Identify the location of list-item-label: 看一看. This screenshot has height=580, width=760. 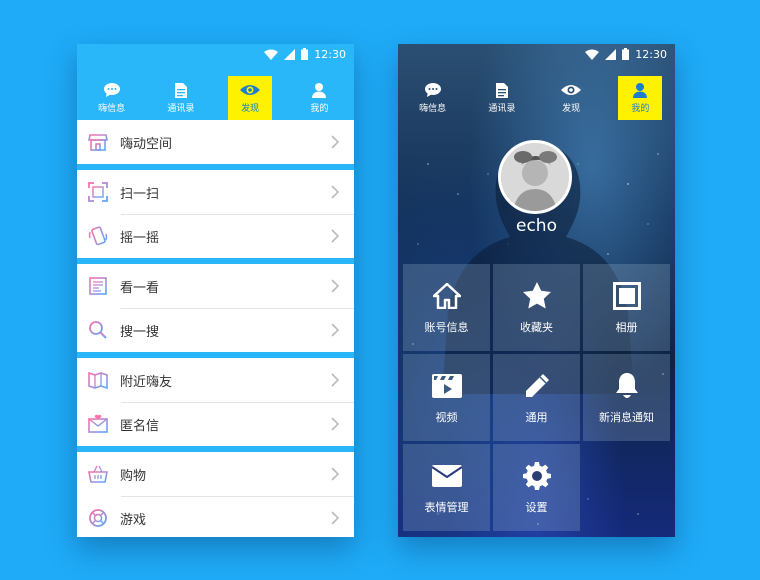
(140, 288).